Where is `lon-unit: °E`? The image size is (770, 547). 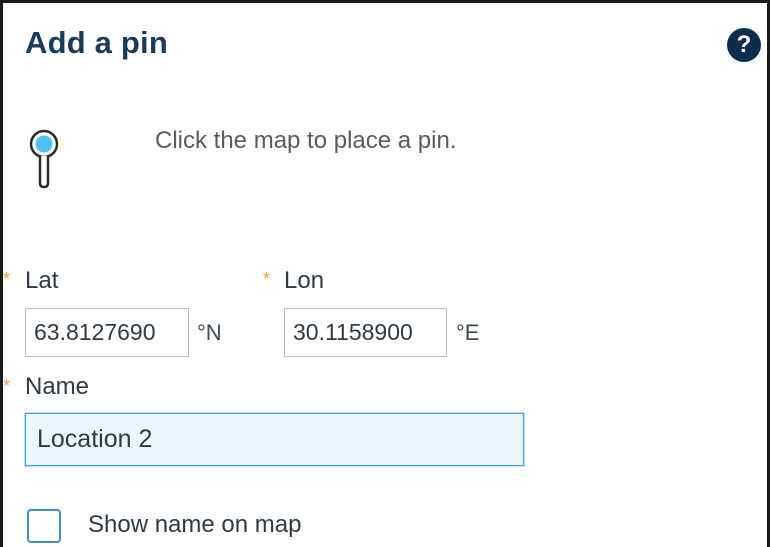
lon-unit: °E is located at coordinates (468, 332).